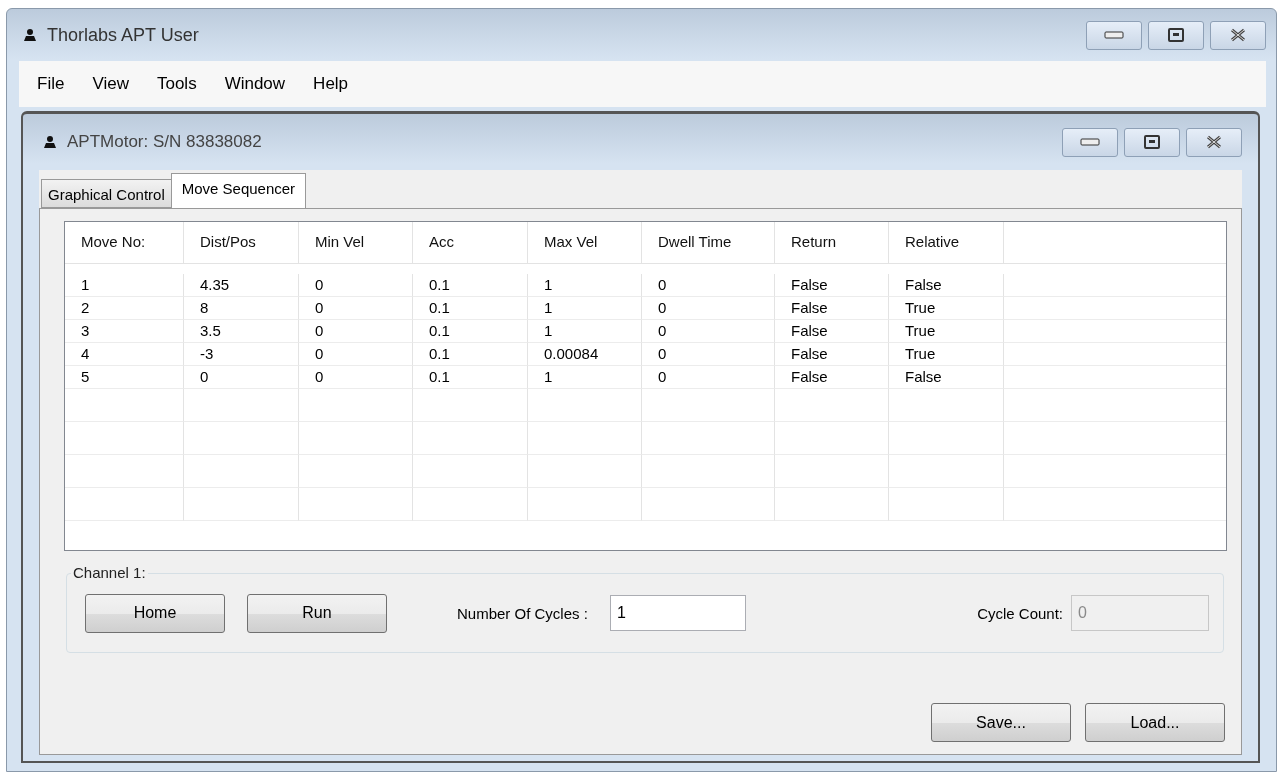 The height and width of the screenshot is (772, 1281). Describe the element at coordinates (832, 243) in the screenshot. I see `column-header: Return` at that location.